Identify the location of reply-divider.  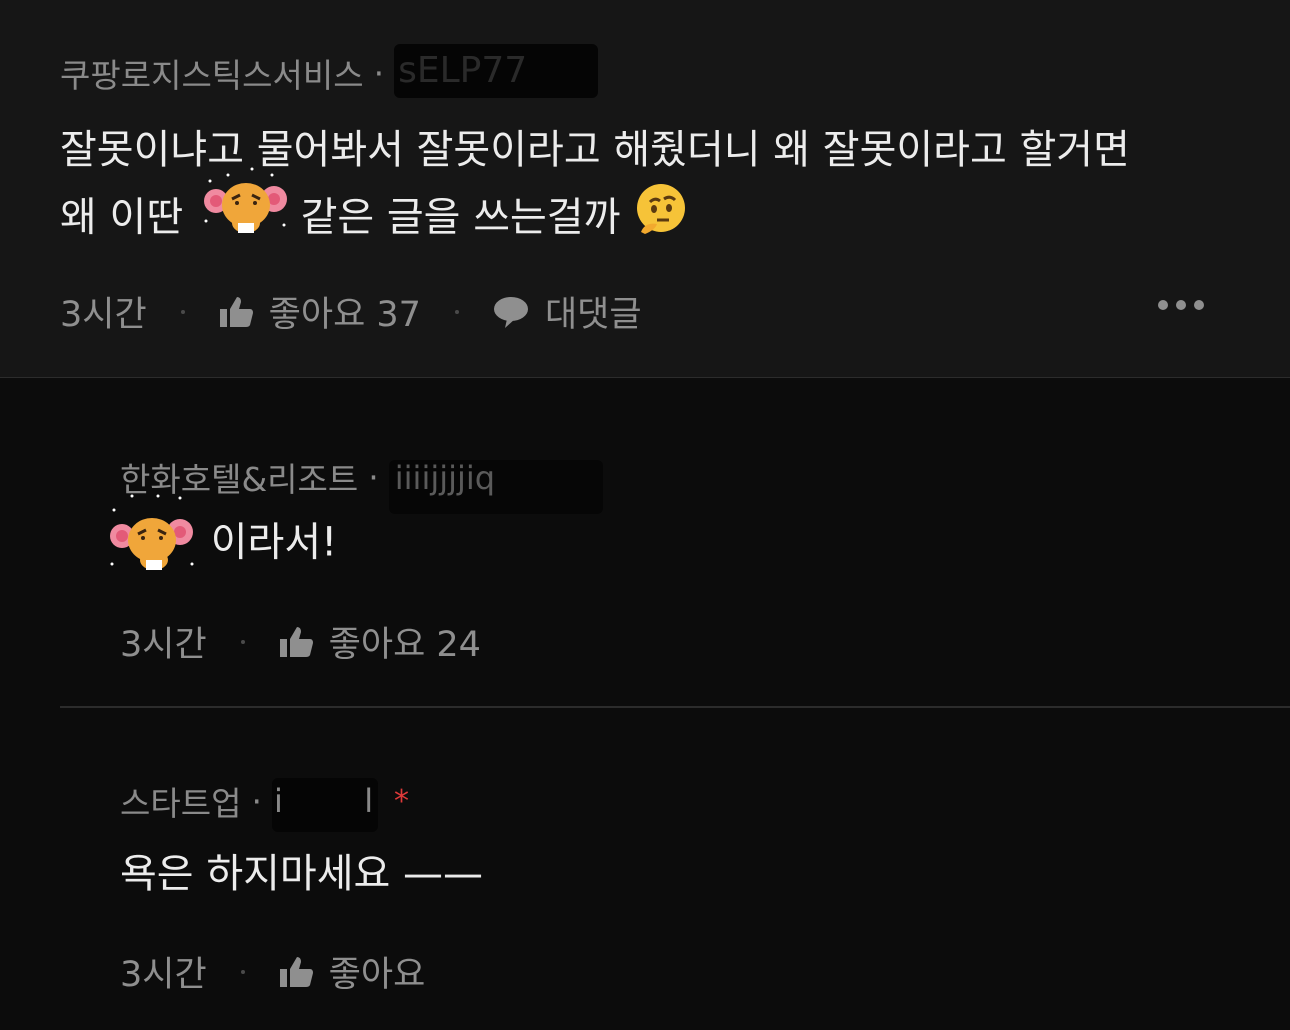
(675, 707).